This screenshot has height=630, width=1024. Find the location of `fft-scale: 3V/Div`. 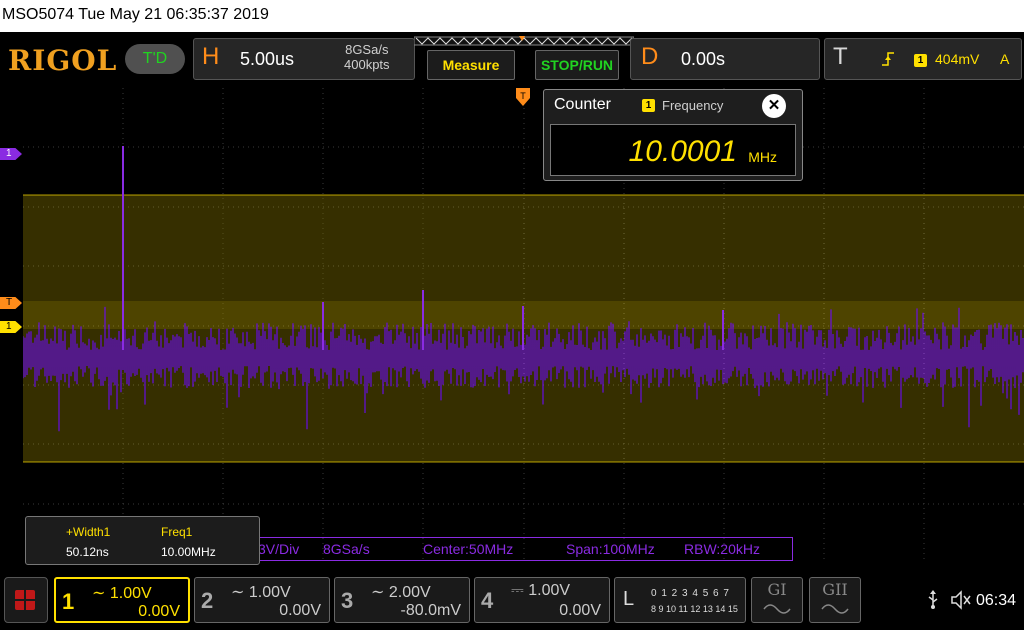

fft-scale: 3V/Div is located at coordinates (279, 549).